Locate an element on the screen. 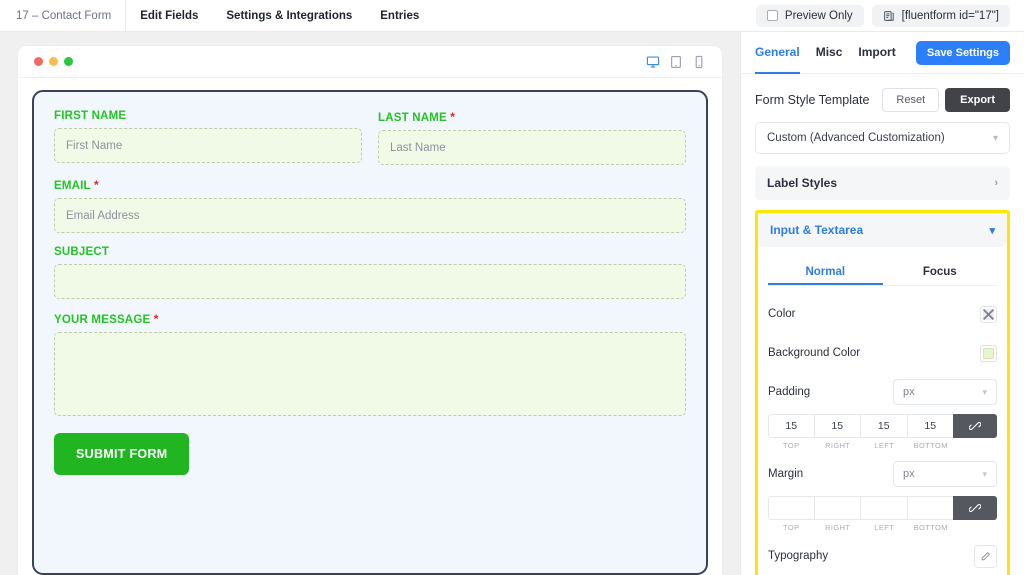 This screenshot has height=575, width=1024. preview-only-toggle: Preview Only is located at coordinates (809, 15).